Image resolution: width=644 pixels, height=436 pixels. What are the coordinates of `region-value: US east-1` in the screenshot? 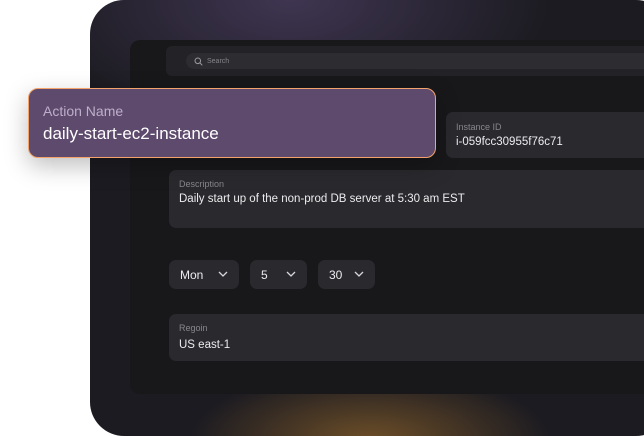 It's located at (205, 345).